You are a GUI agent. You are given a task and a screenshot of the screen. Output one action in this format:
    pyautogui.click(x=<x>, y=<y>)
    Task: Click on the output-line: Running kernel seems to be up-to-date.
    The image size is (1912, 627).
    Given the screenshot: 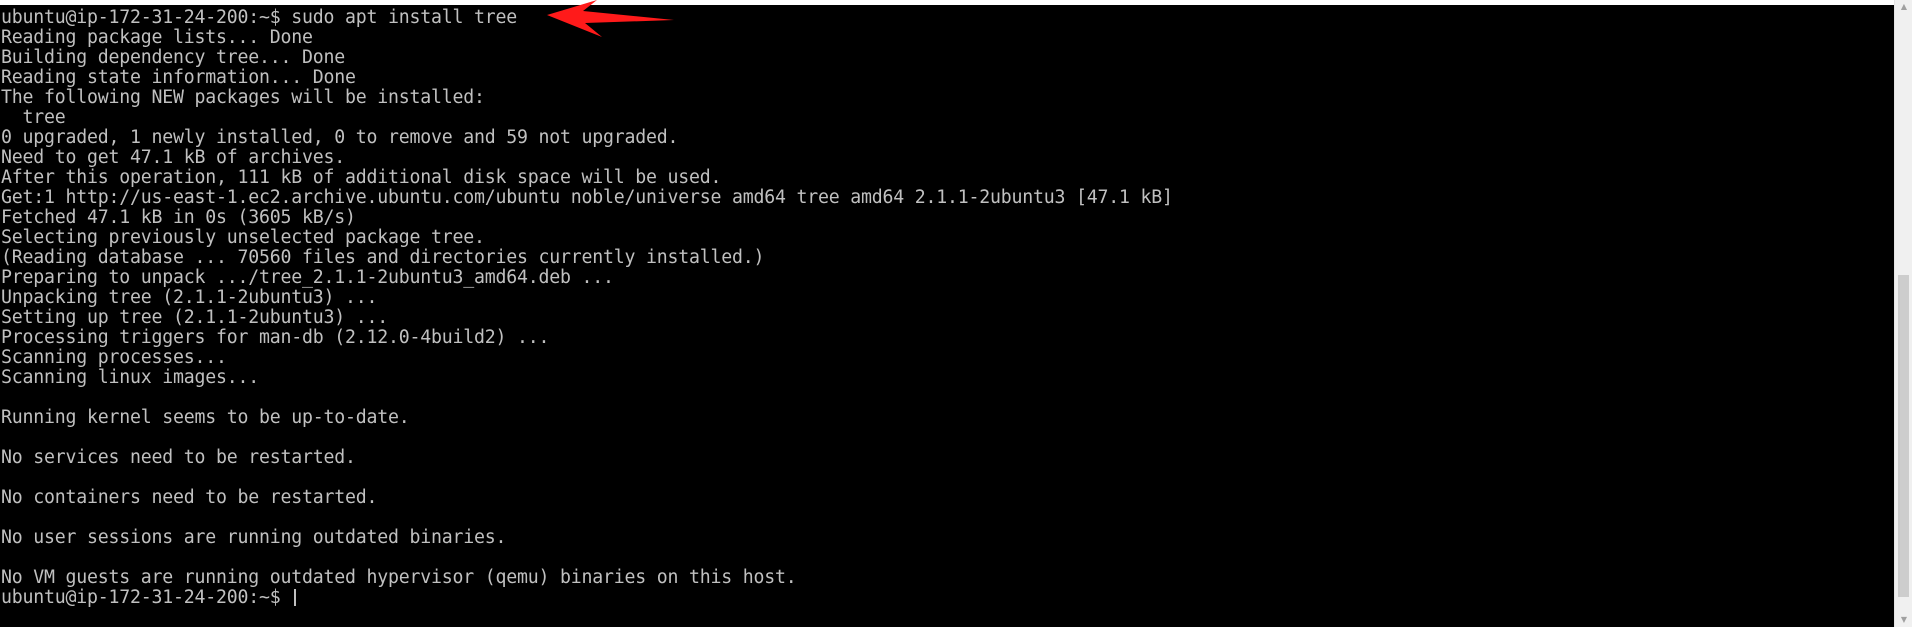 What is the action you would take?
    pyautogui.click(x=205, y=417)
    